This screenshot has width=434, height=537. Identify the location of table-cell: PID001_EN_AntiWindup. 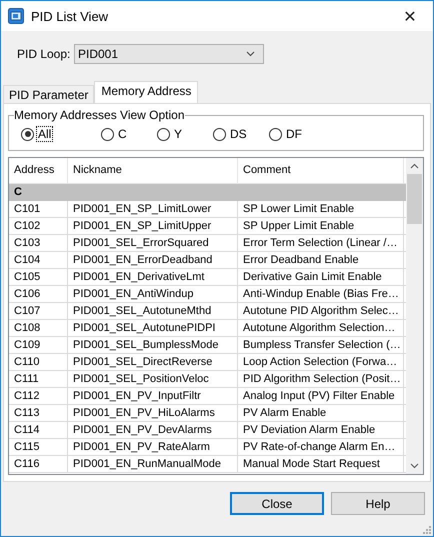
(153, 294).